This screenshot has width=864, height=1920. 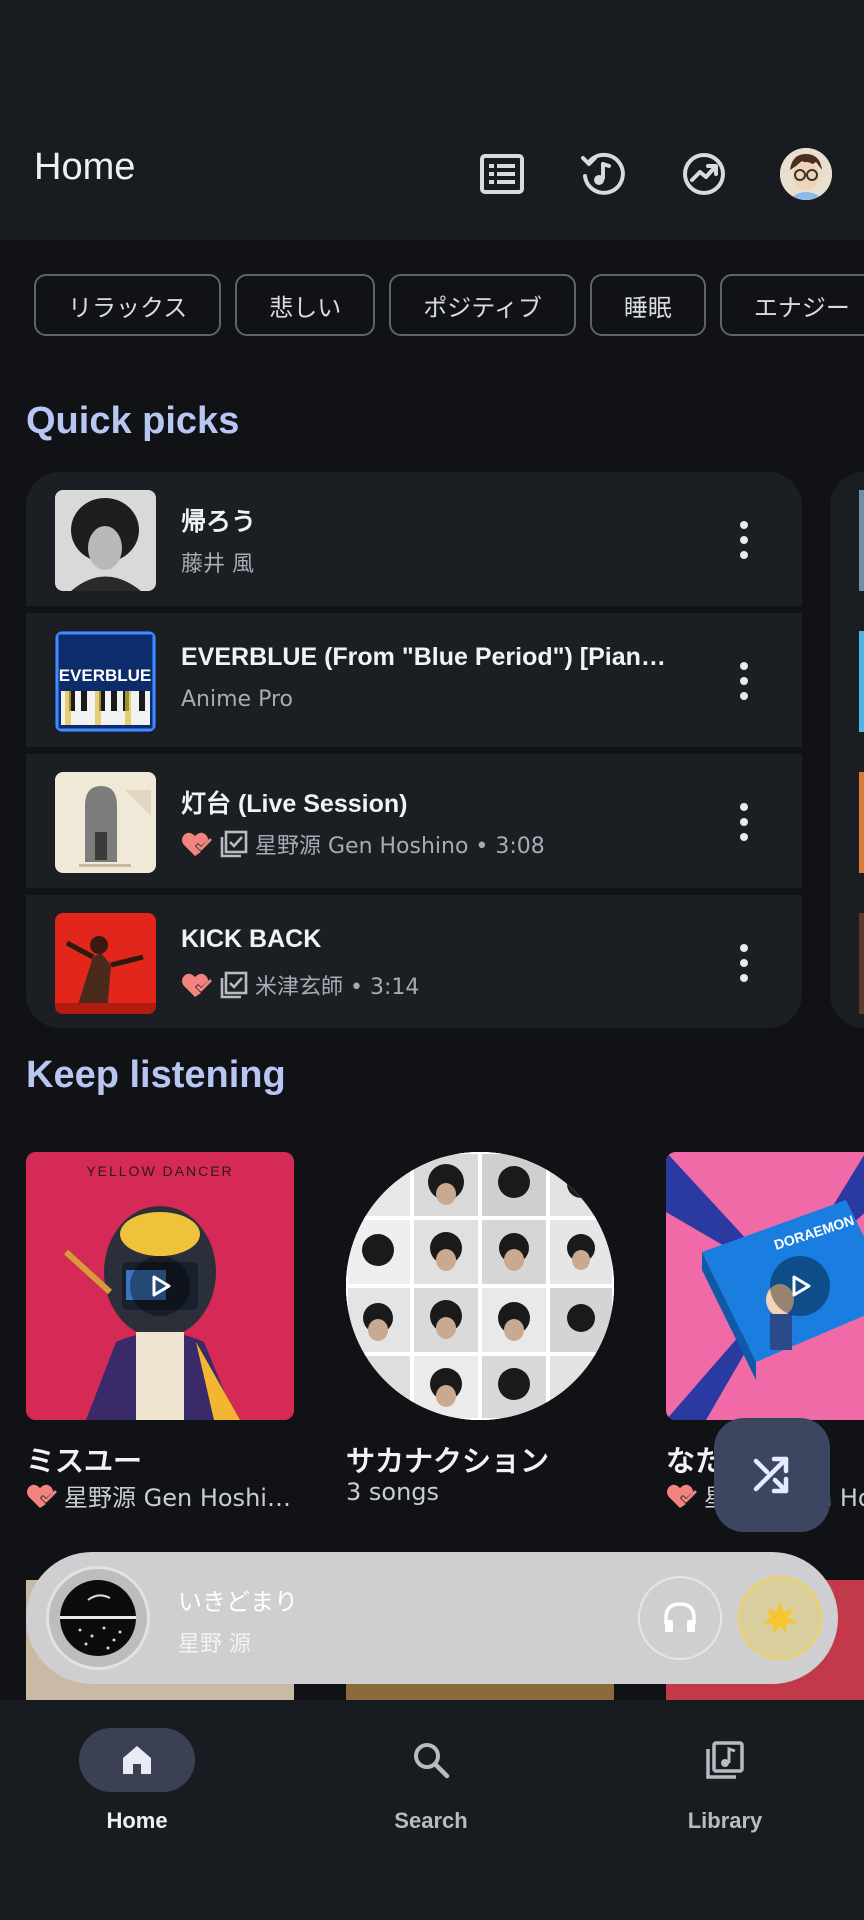 What do you see at coordinates (294, 804) in the screenshot?
I see `song-title: 灯台 (Live Session)` at bounding box center [294, 804].